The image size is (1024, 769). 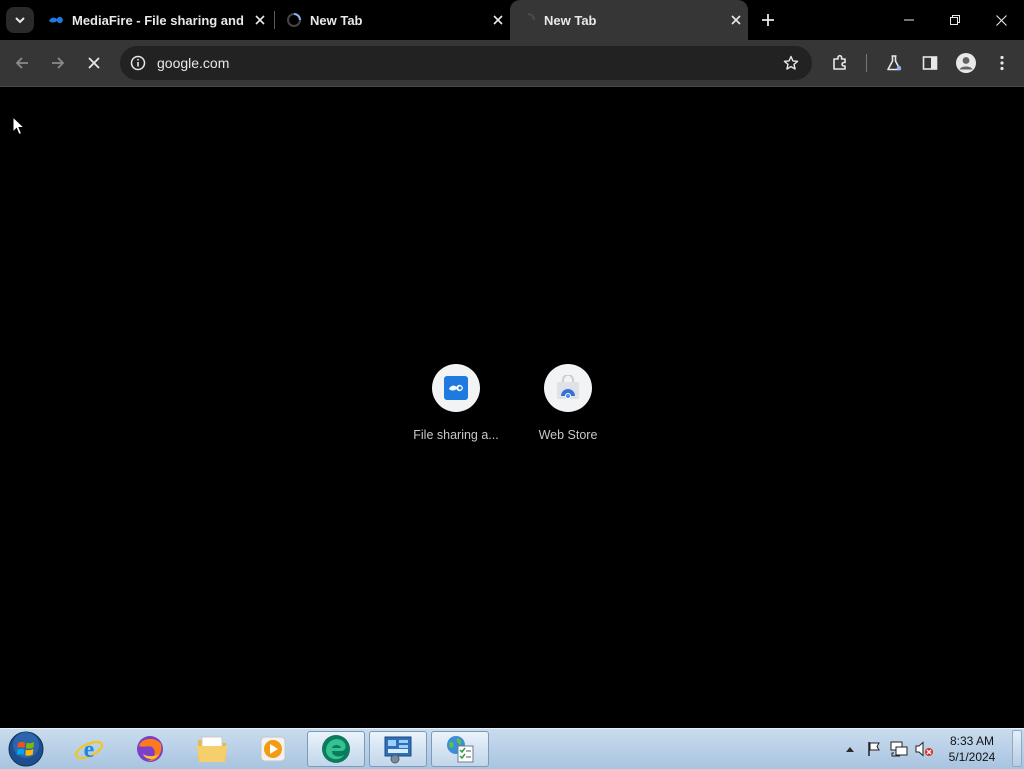 I want to click on flask-icon, so click(x=894, y=63).